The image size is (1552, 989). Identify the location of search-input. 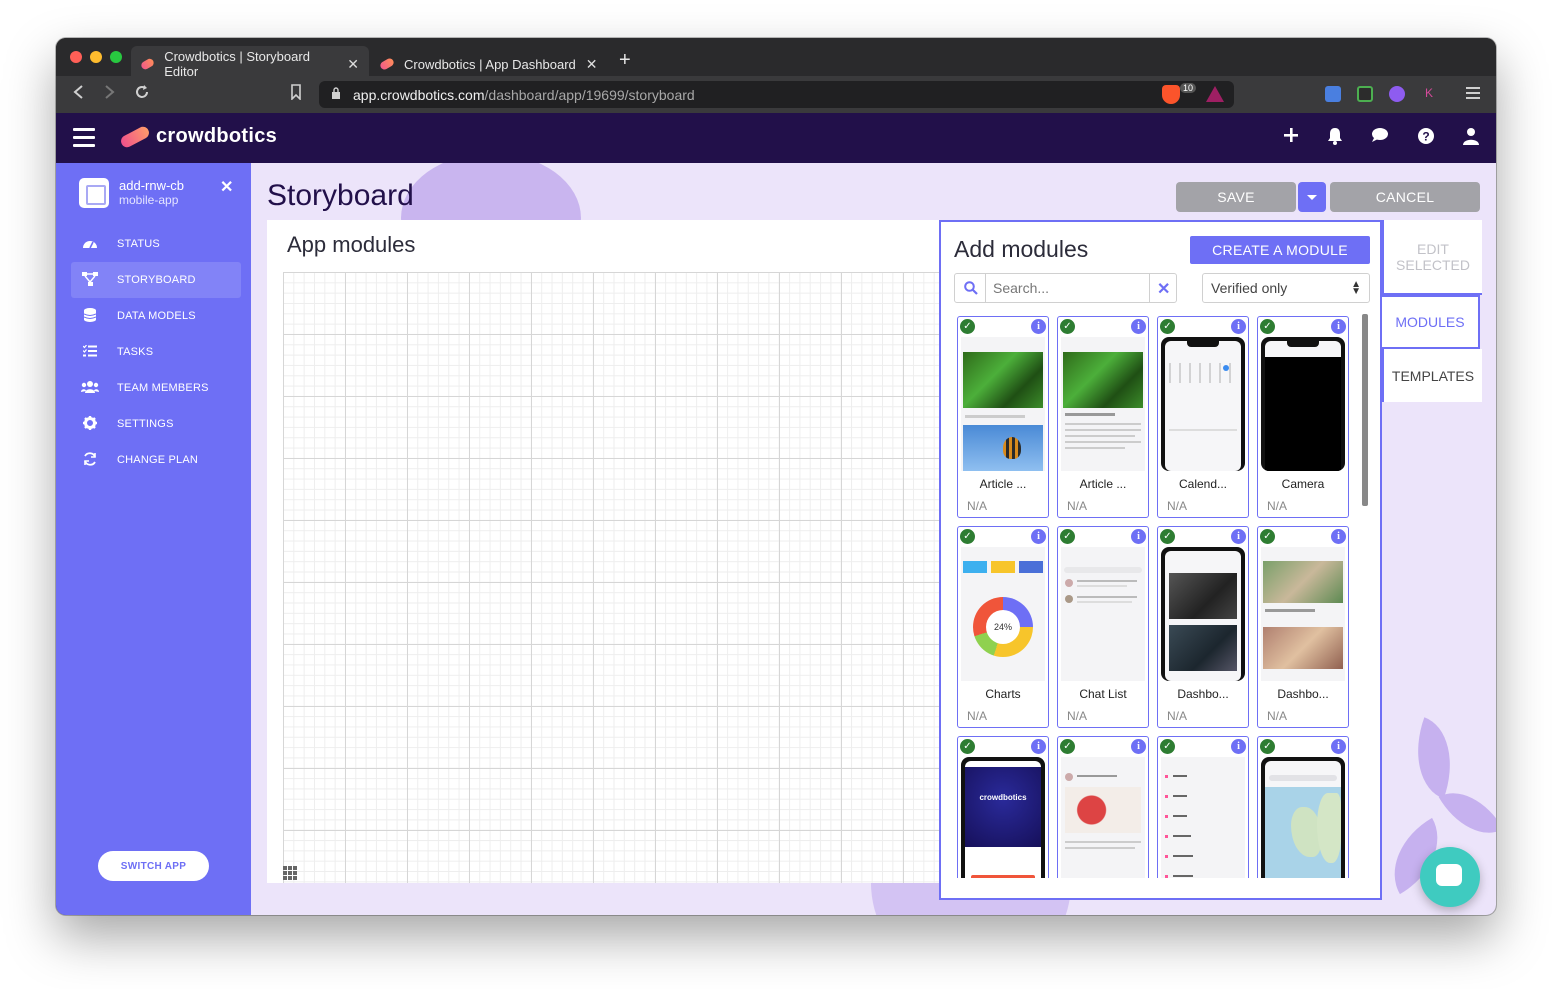
(1068, 288).